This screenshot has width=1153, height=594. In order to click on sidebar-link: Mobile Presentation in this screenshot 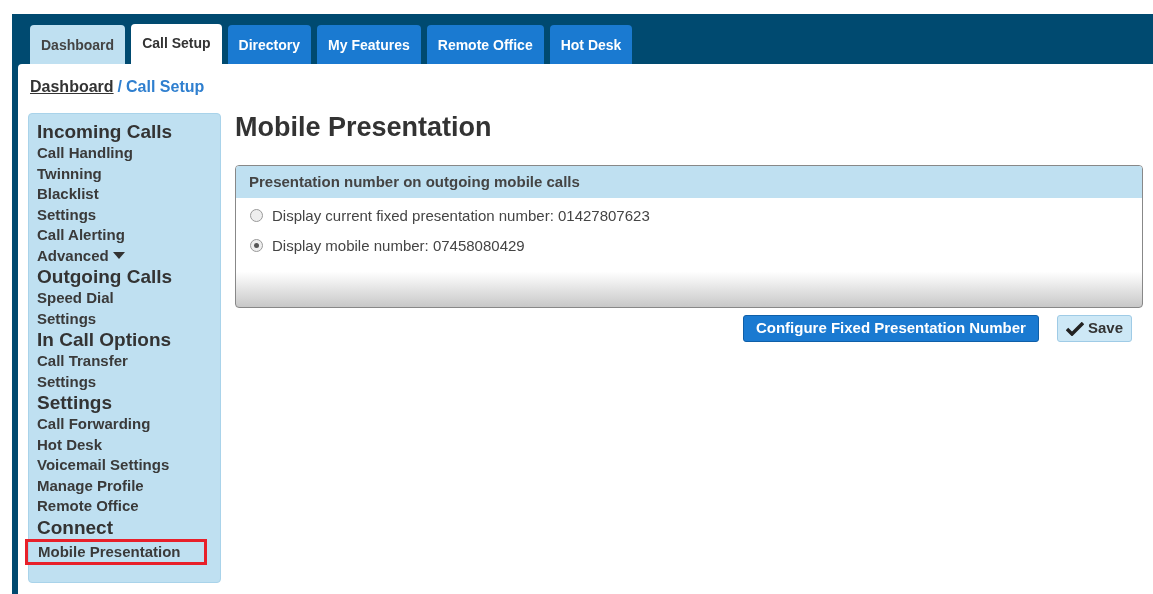, I will do `click(109, 551)`.